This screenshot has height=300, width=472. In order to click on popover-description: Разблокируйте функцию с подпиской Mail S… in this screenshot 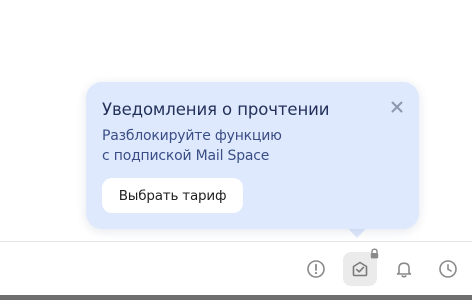, I will do `click(192, 146)`.